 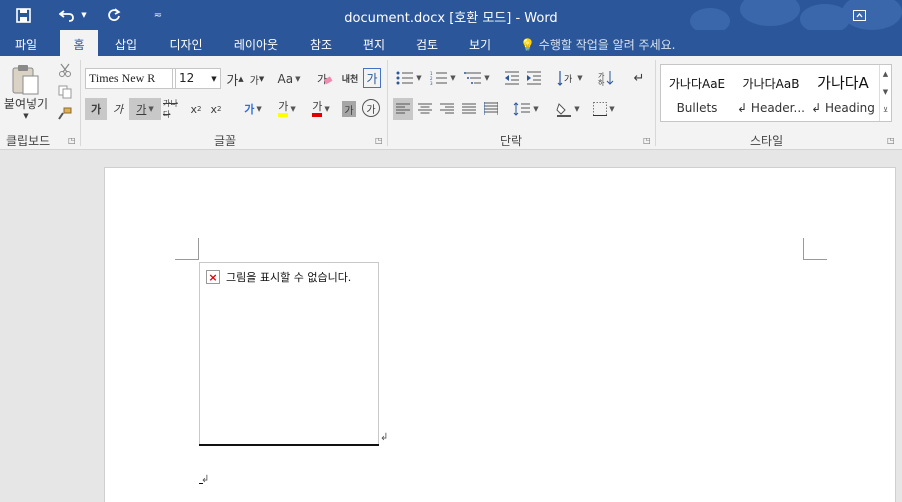 I want to click on multilevel-list-button: ▼, so click(x=477, y=78).